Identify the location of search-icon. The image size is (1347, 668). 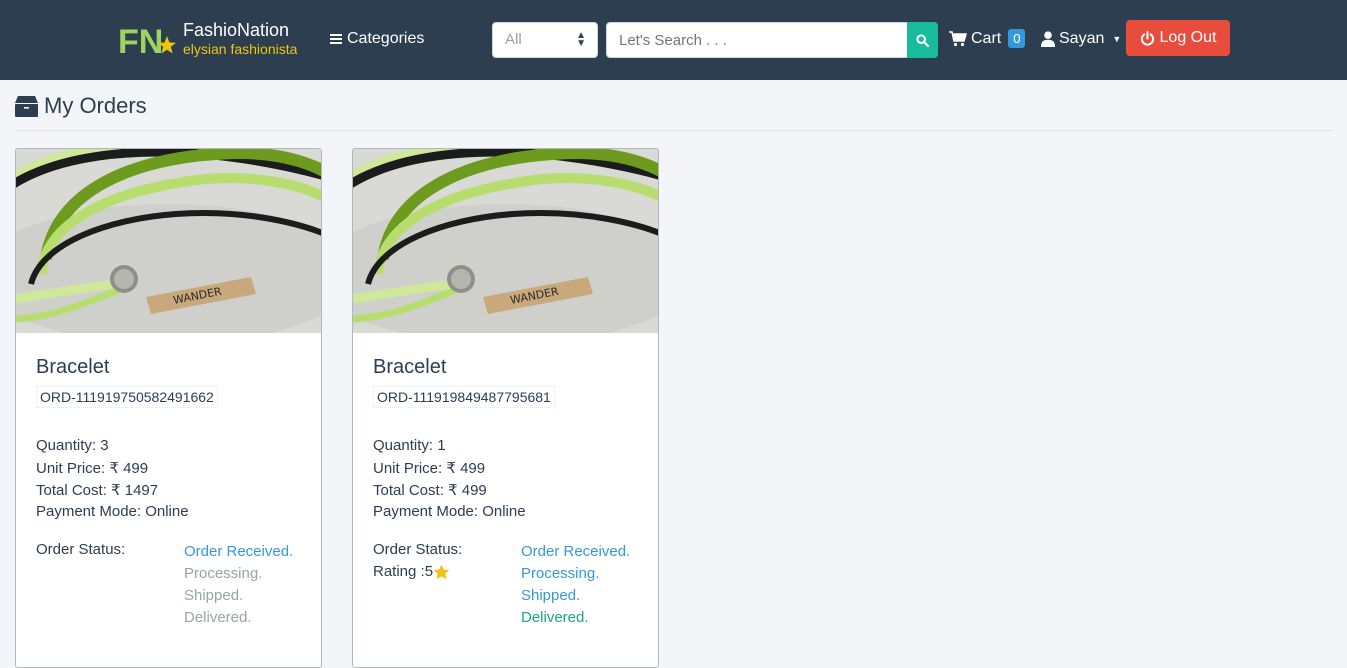
(922, 40).